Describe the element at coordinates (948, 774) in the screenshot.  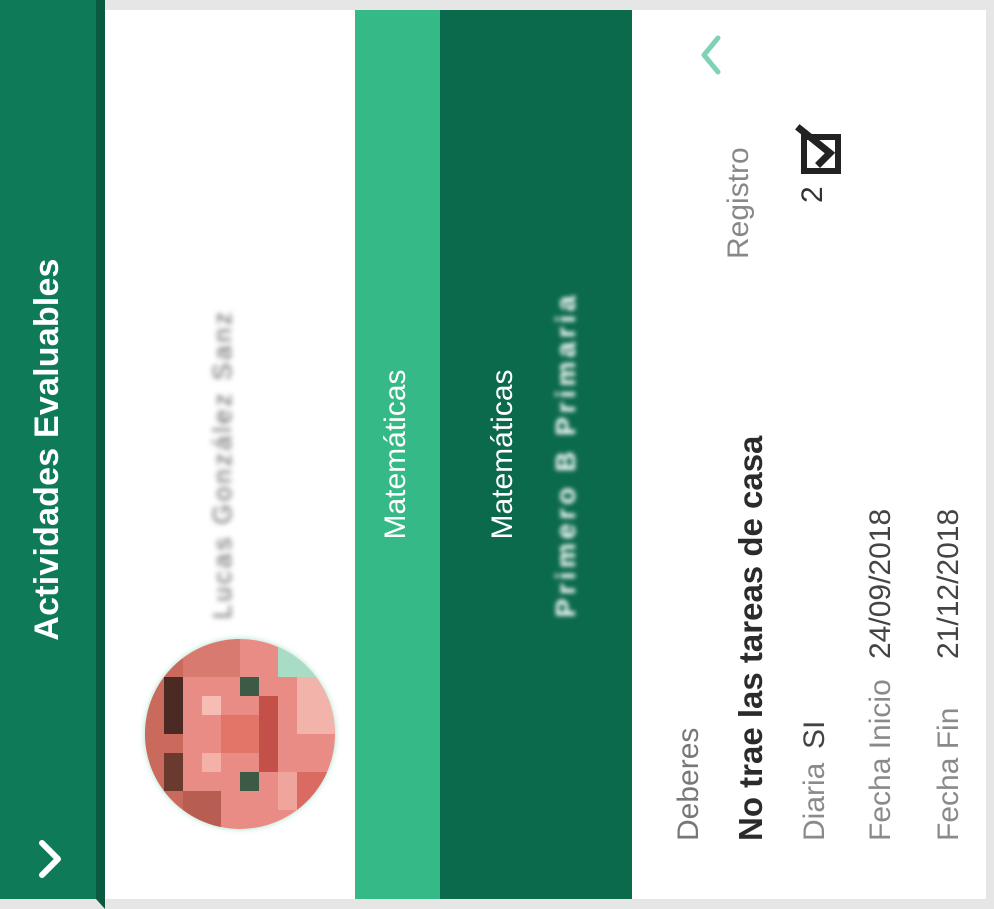
I see `end-date-label: Fecha Fin` at that location.